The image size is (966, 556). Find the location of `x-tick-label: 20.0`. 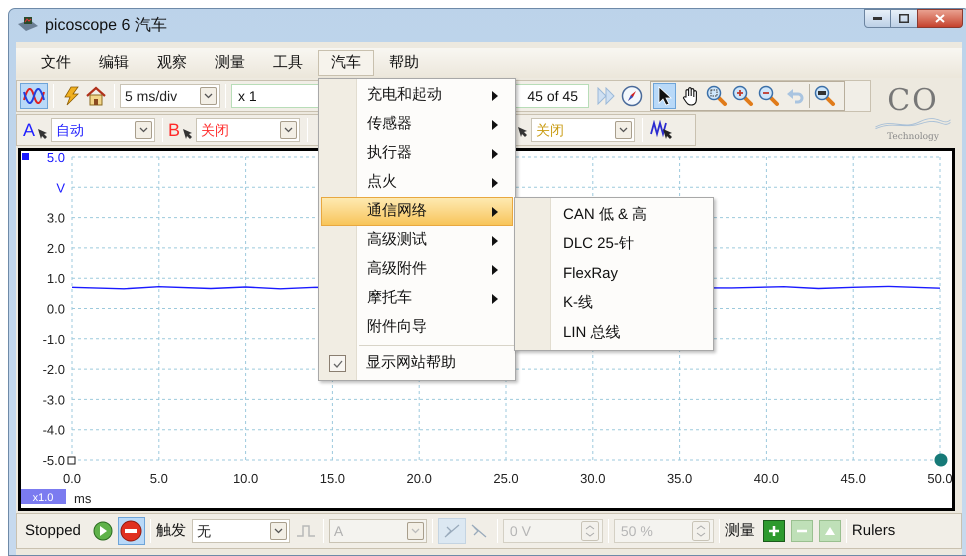

x-tick-label: 20.0 is located at coordinates (419, 478).